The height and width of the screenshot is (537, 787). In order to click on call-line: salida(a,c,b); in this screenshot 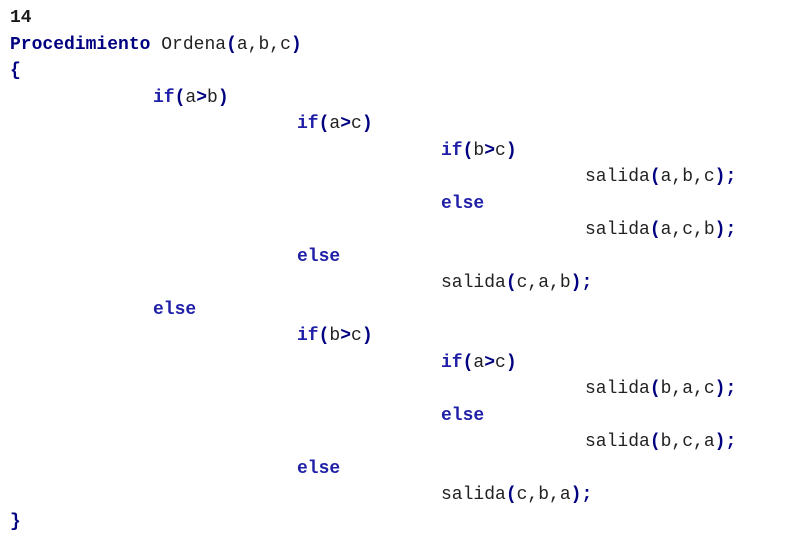, I will do `click(660, 230)`.